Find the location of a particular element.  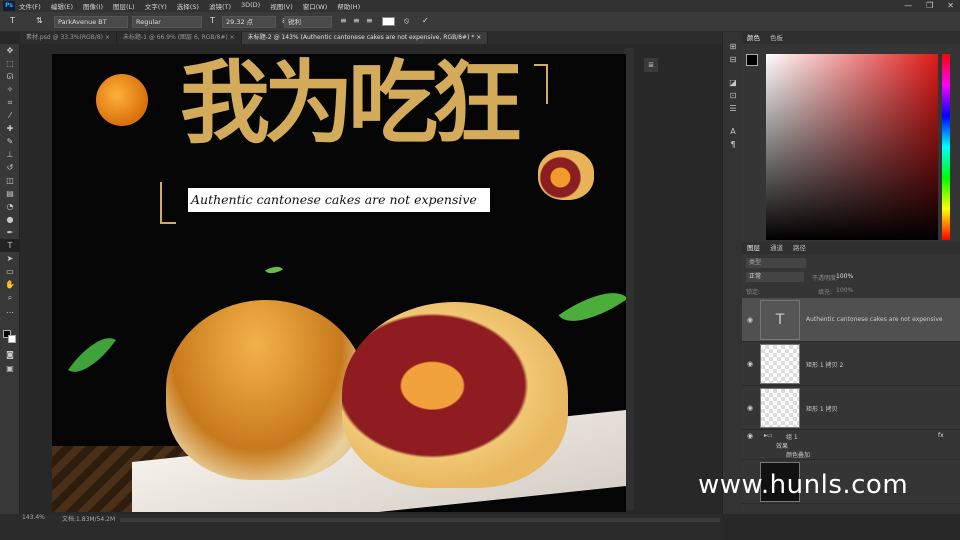

tab-swatches: 色板 is located at coordinates (776, 38).